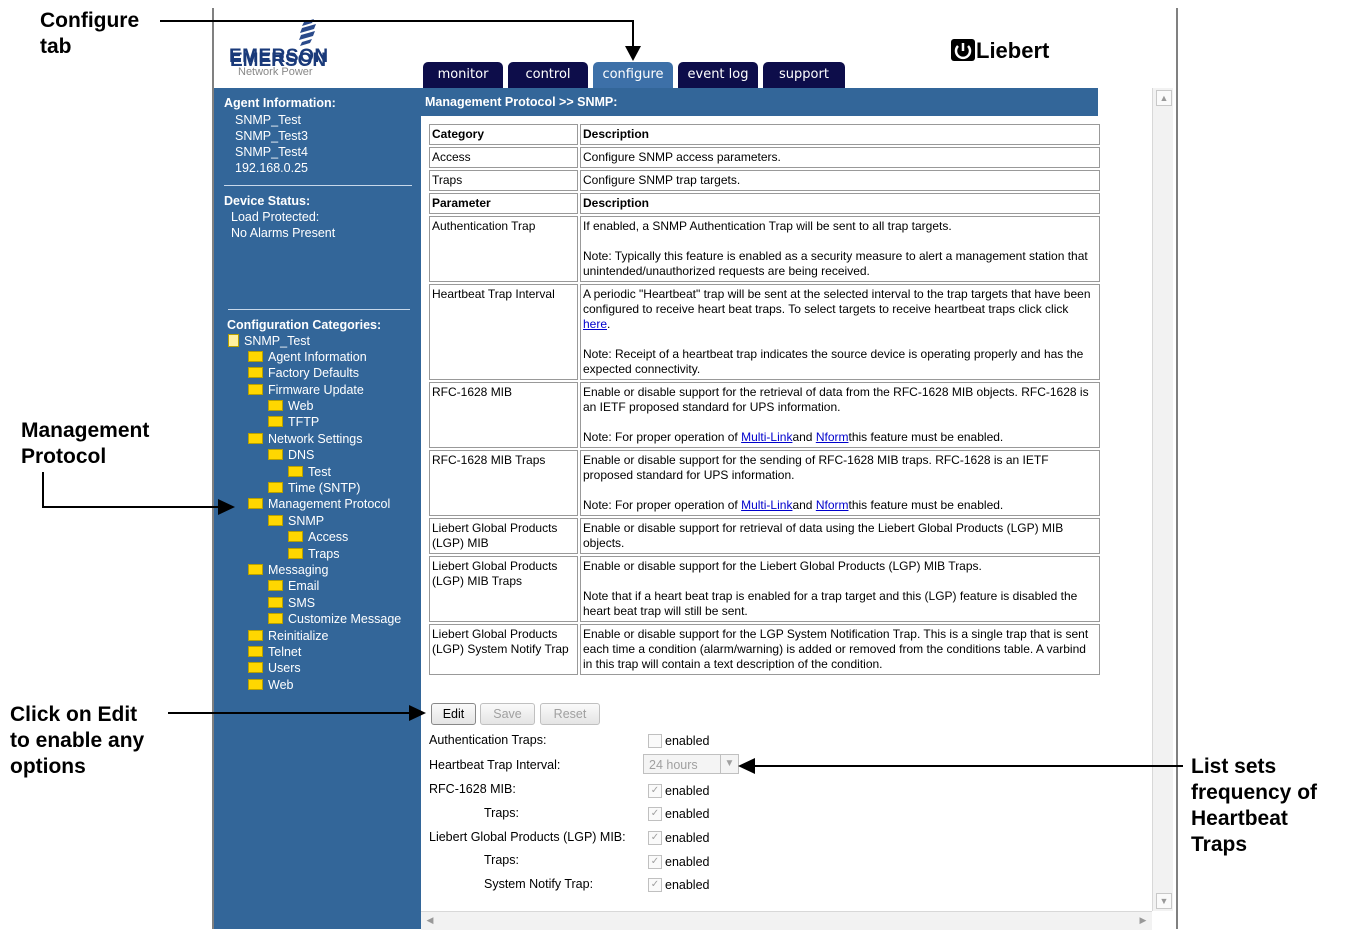 Image resolution: width=1350 pixels, height=930 pixels. I want to click on horizontal-scrollbar: ◀ ▶, so click(786, 920).